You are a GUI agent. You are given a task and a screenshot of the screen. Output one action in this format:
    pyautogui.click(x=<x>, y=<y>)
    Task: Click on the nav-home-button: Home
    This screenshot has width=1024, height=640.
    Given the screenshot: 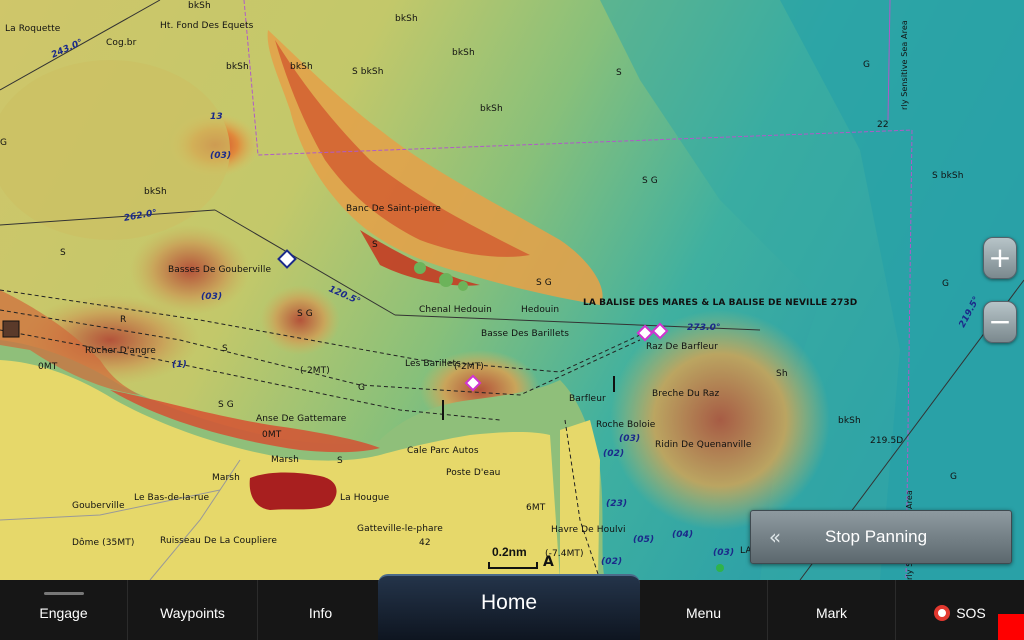 What is the action you would take?
    pyautogui.click(x=509, y=607)
    